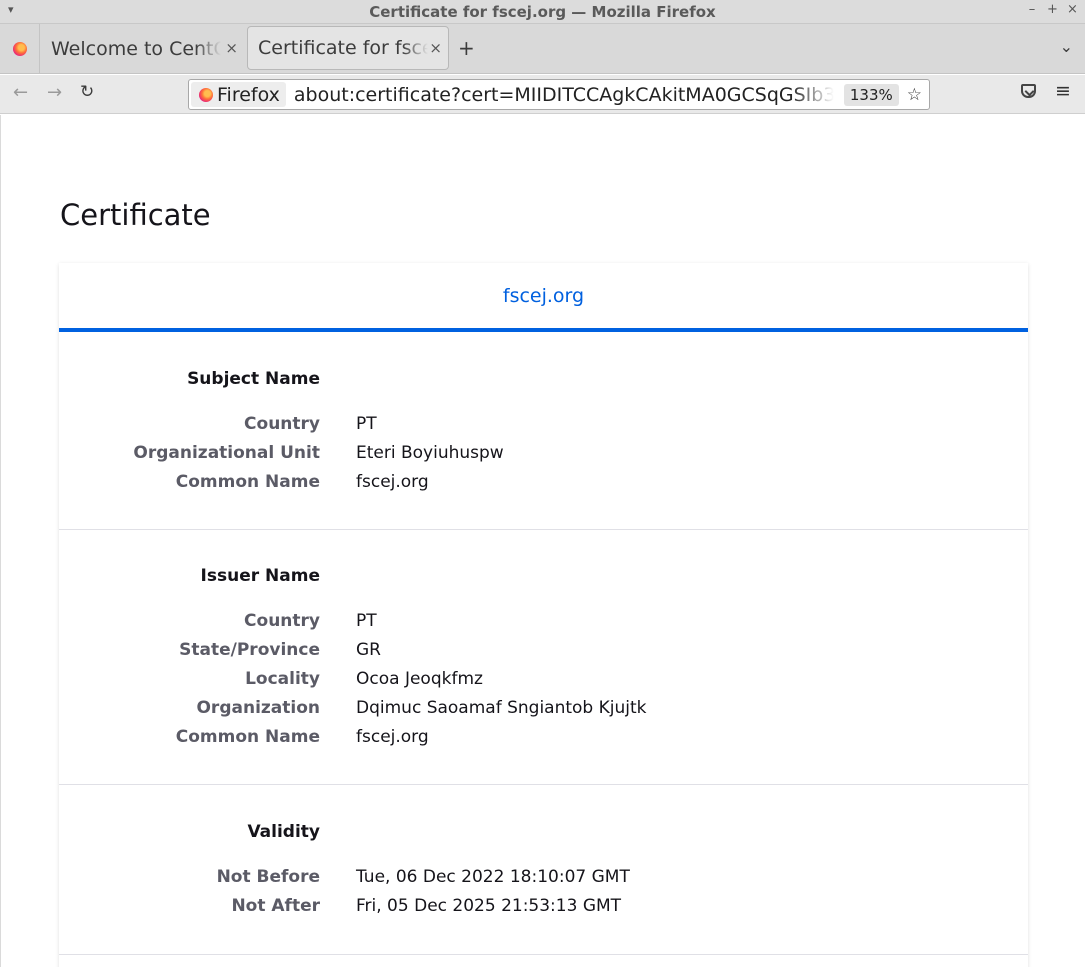 The image size is (1085, 967). I want to click on row-key: Organization, so click(258, 708).